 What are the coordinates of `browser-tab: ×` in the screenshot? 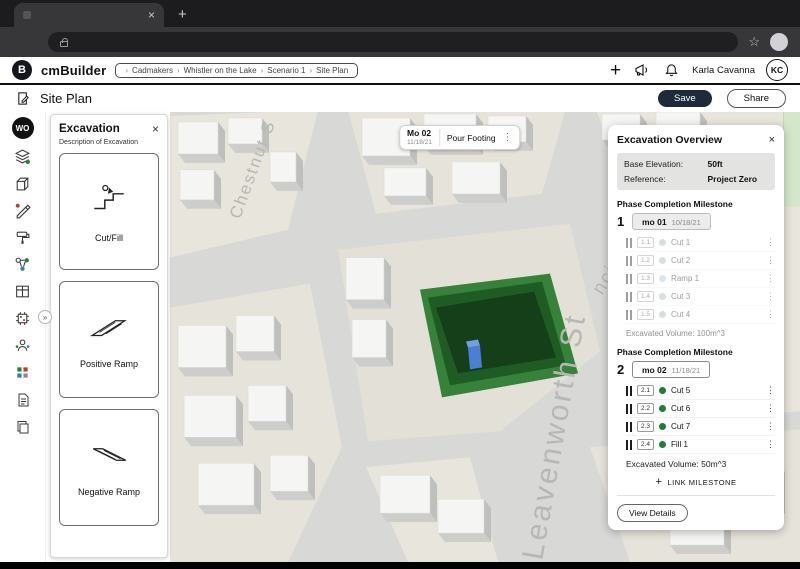 It's located at (89, 15).